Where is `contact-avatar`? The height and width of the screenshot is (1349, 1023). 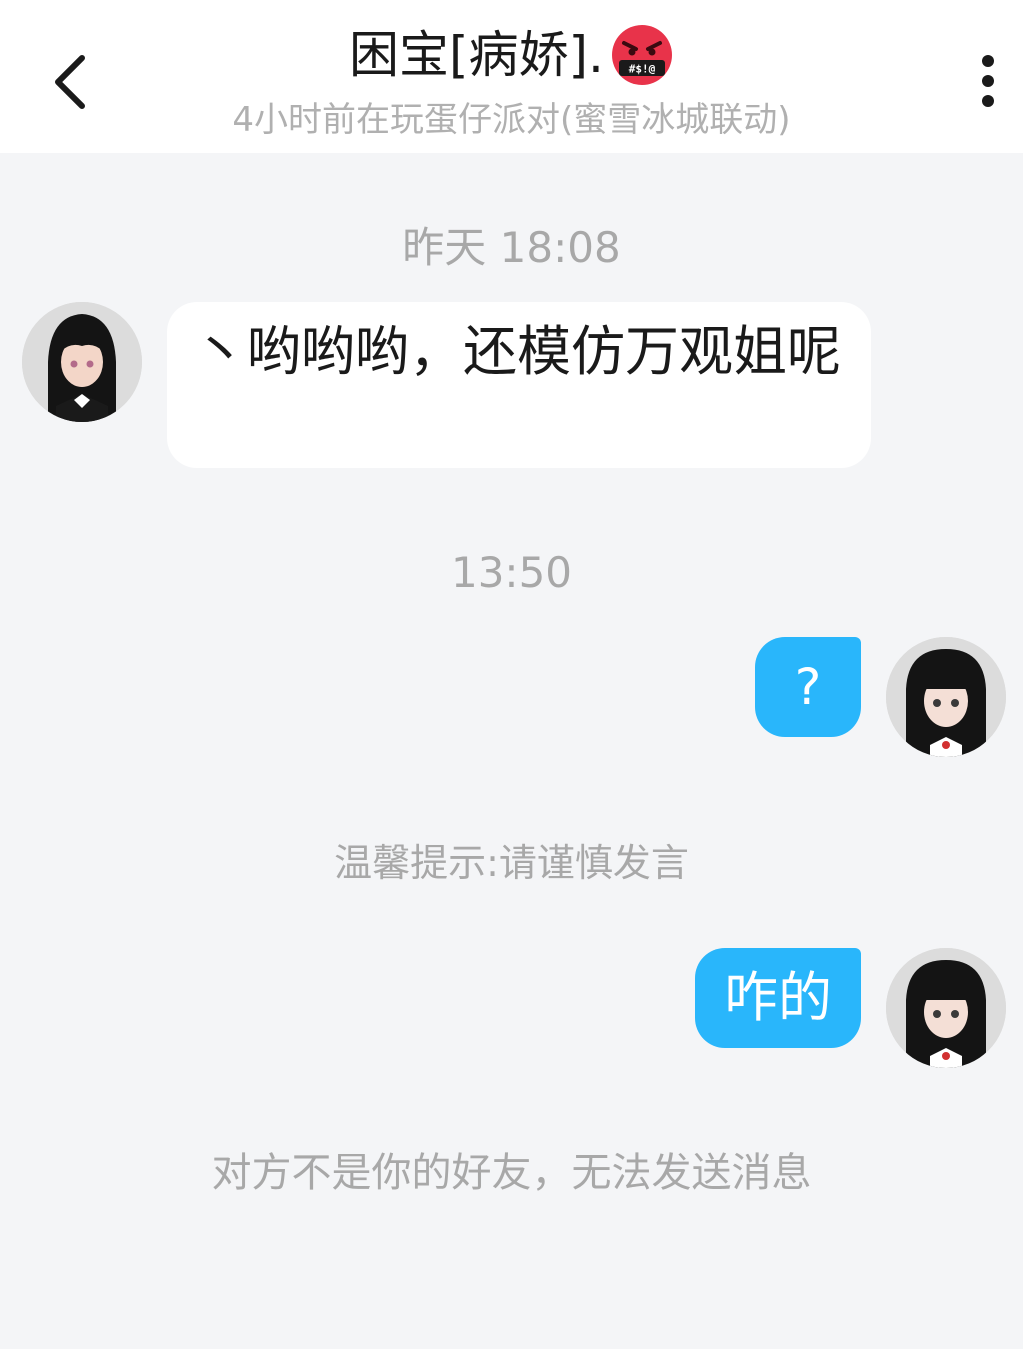 contact-avatar is located at coordinates (82, 362).